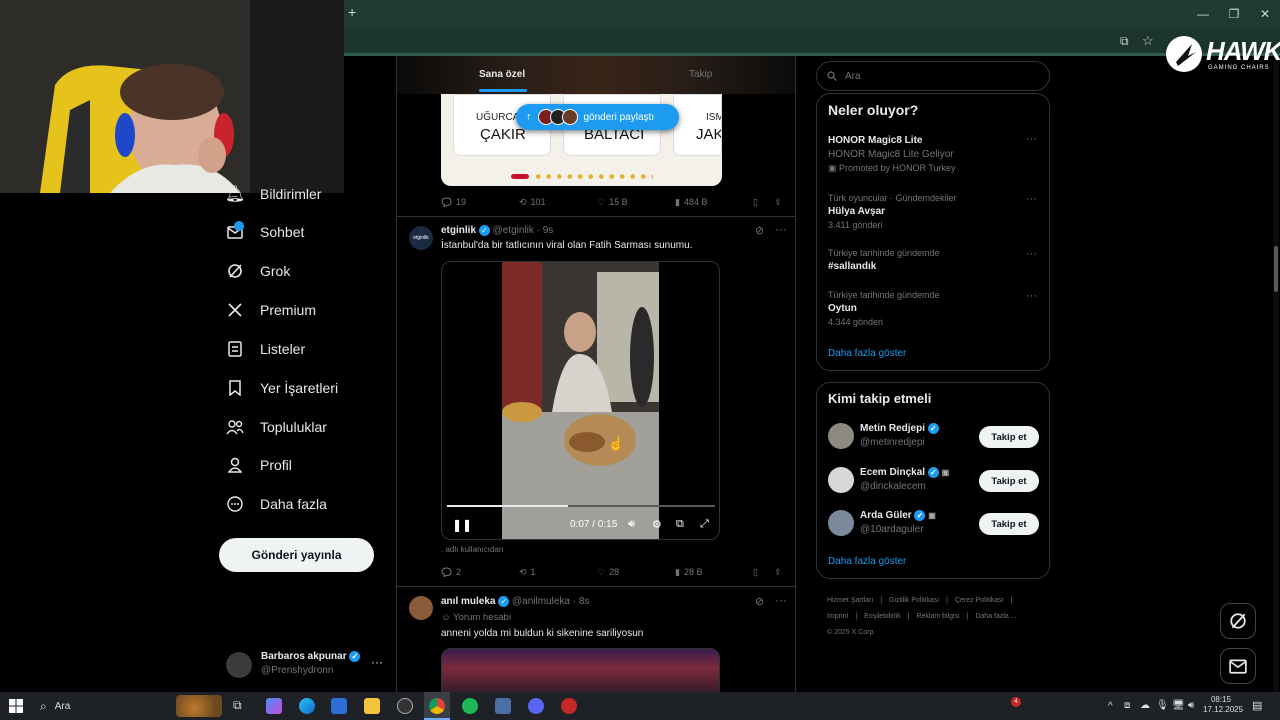 This screenshot has width=1280, height=720. What do you see at coordinates (307, 706) in the screenshot?
I see `edge-icon` at bounding box center [307, 706].